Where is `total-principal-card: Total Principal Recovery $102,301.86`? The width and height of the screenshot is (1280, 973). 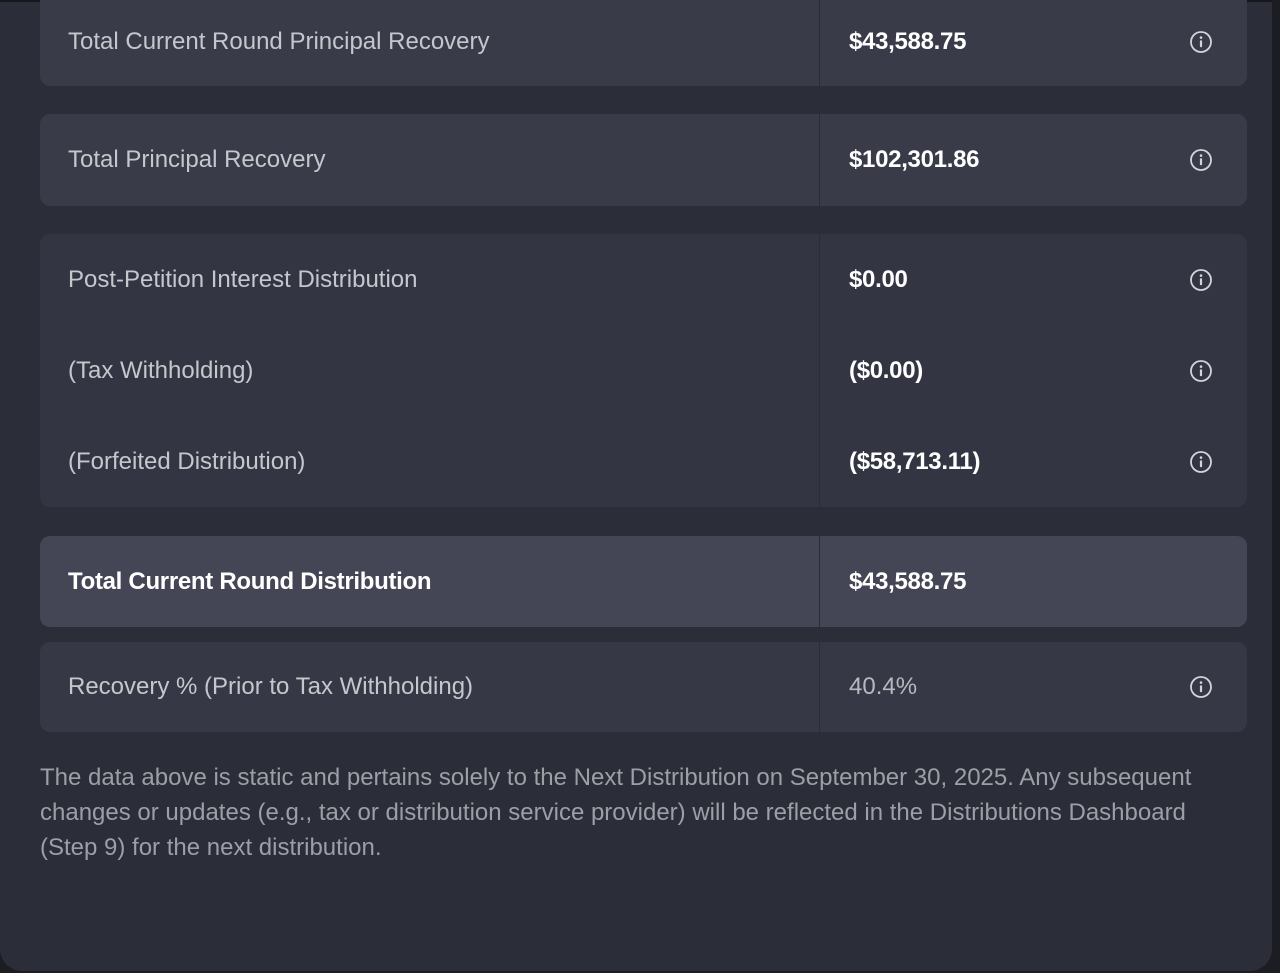
total-principal-card: Total Principal Recovery $102,301.86 is located at coordinates (643, 160).